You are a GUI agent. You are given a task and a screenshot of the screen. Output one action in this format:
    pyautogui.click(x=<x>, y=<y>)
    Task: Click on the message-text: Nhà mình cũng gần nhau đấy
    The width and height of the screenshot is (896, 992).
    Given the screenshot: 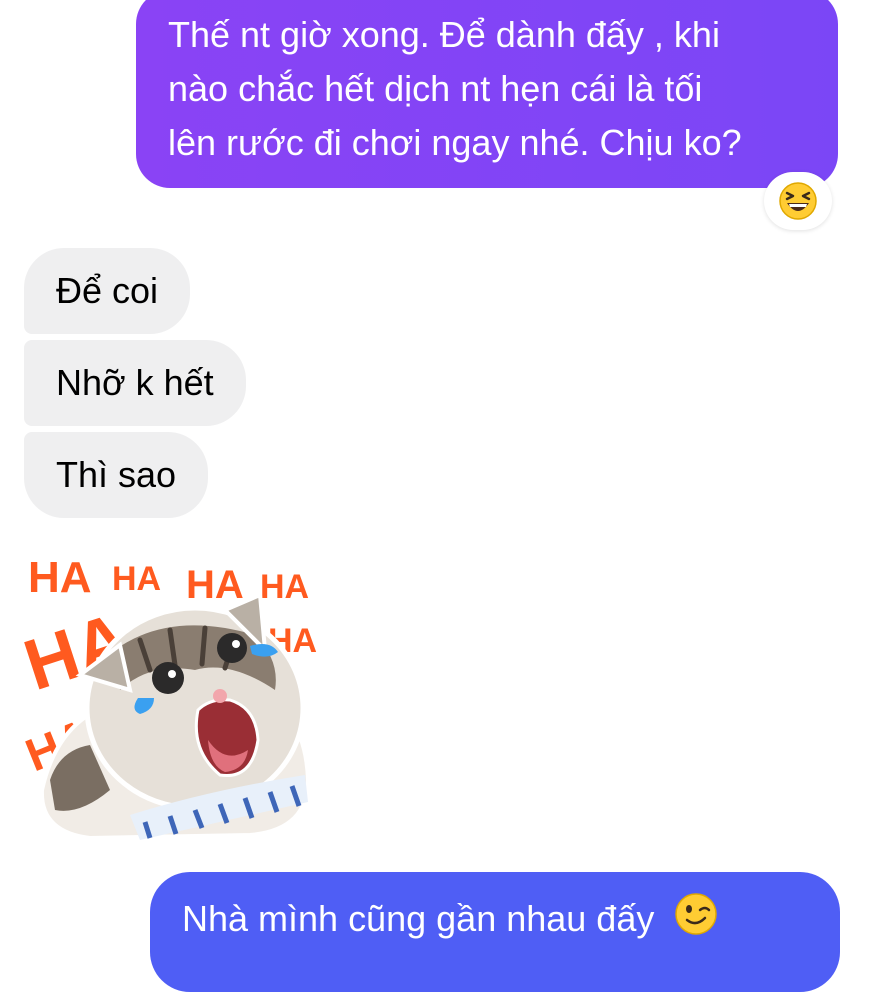 What is the action you would take?
    pyautogui.click(x=418, y=919)
    